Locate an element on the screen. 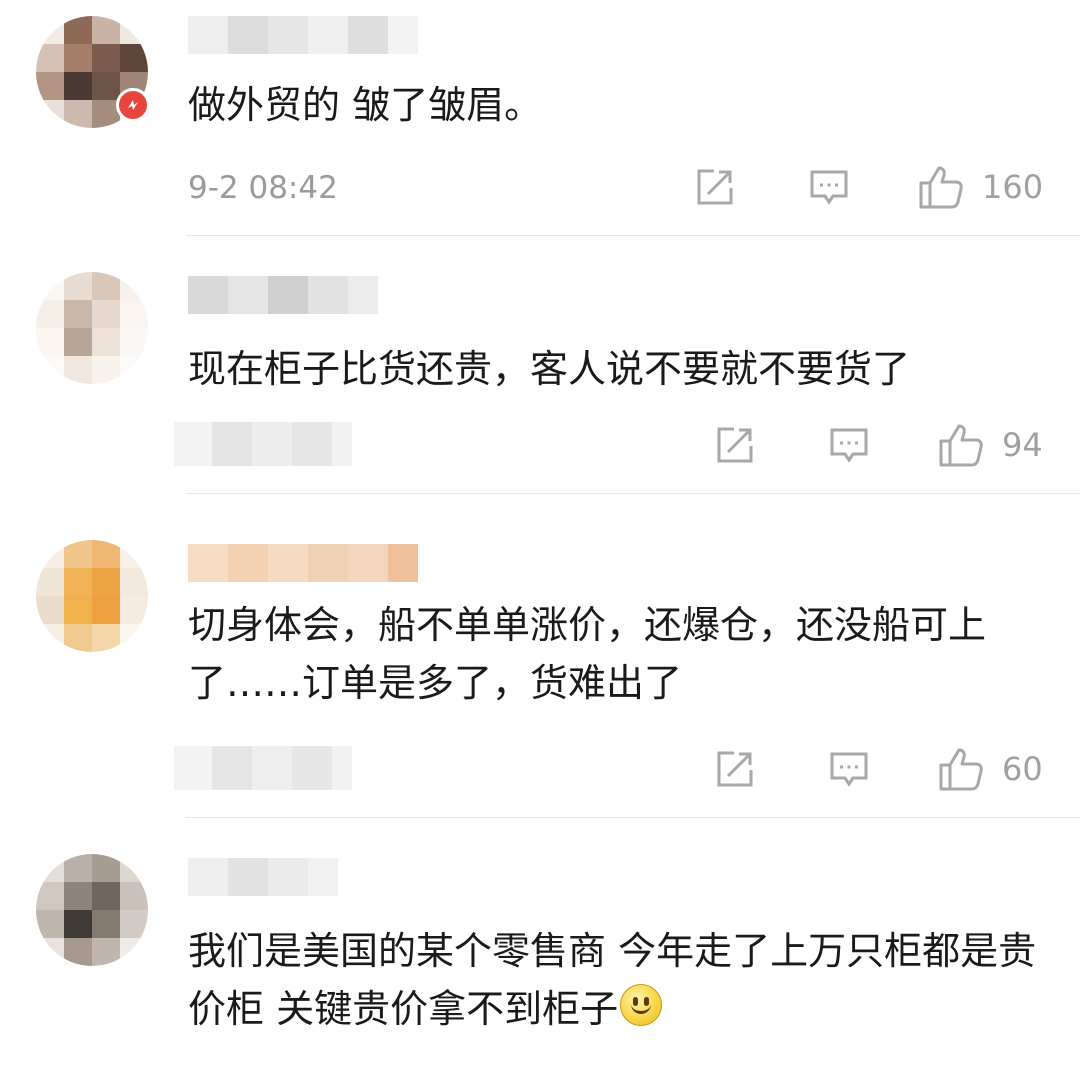 The width and height of the screenshot is (1080, 1071). comment-text: 做外贸的 皱了皱眉。 is located at coordinates (365, 105).